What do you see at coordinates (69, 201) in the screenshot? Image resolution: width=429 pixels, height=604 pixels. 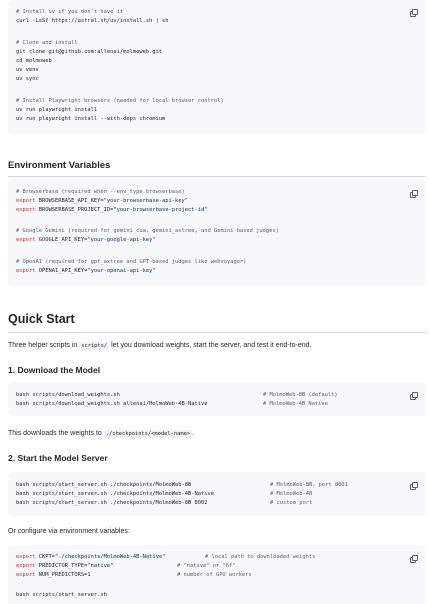 I see `code-variable: BROWSERBASE_API_KEY=` at bounding box center [69, 201].